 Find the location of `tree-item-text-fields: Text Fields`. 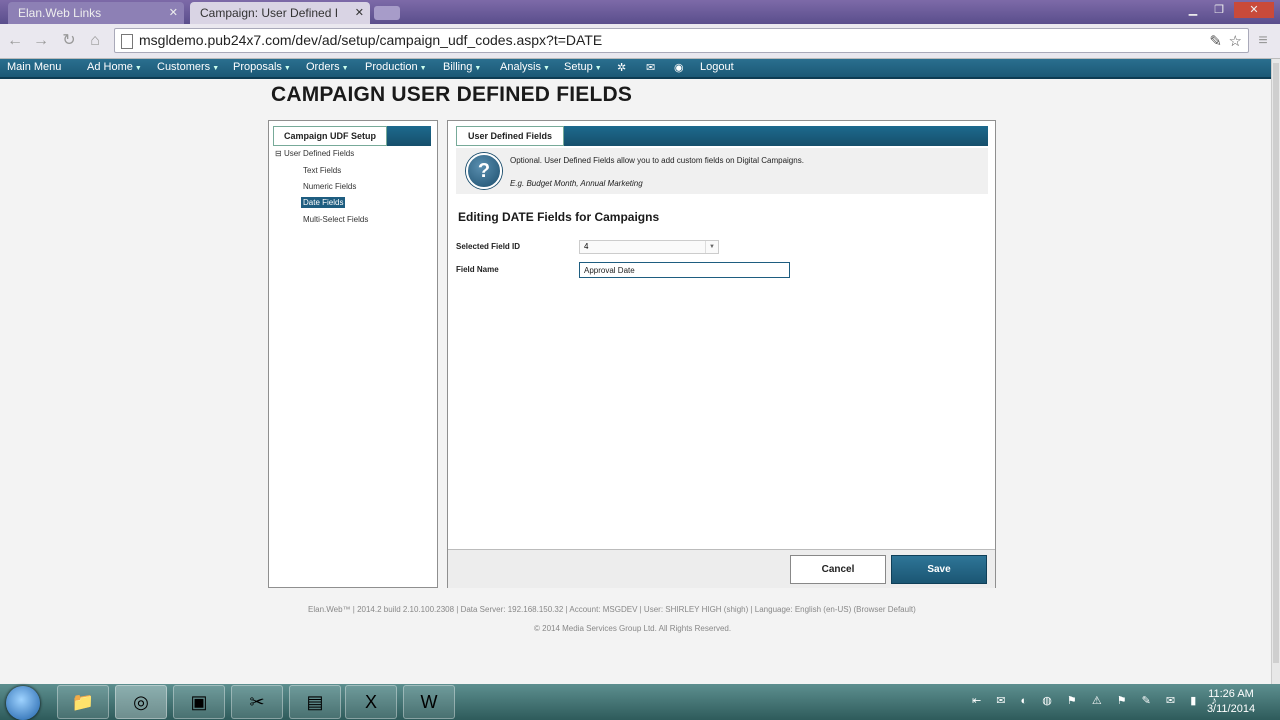

tree-item-text-fields: Text Fields is located at coordinates (322, 170).